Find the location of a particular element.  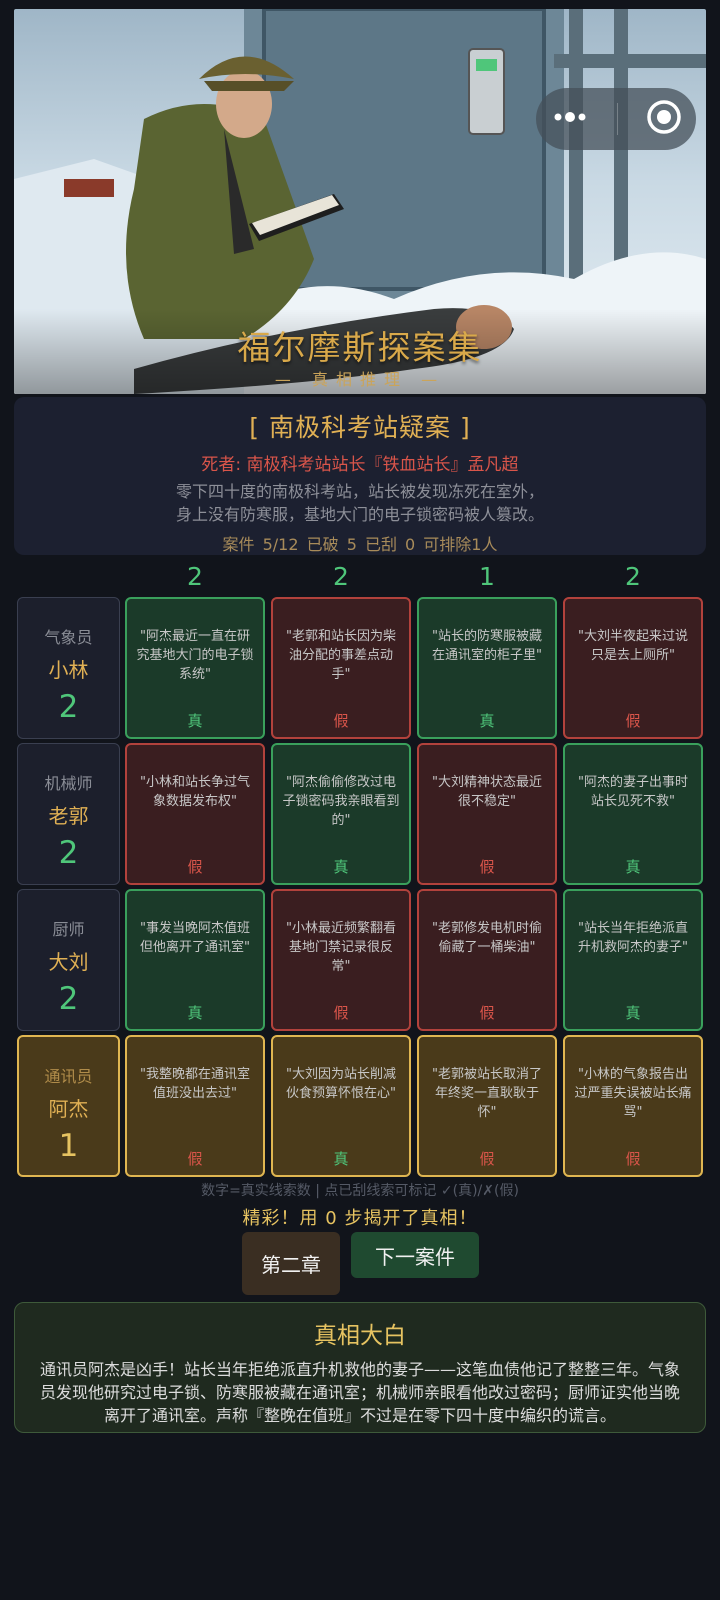

truth-title: 真相大白 is located at coordinates (360, 1336).